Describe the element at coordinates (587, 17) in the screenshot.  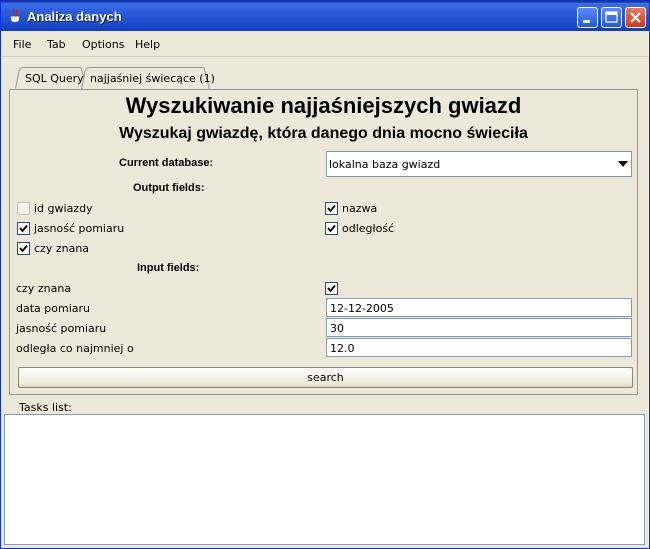
I see `minimize-button` at that location.